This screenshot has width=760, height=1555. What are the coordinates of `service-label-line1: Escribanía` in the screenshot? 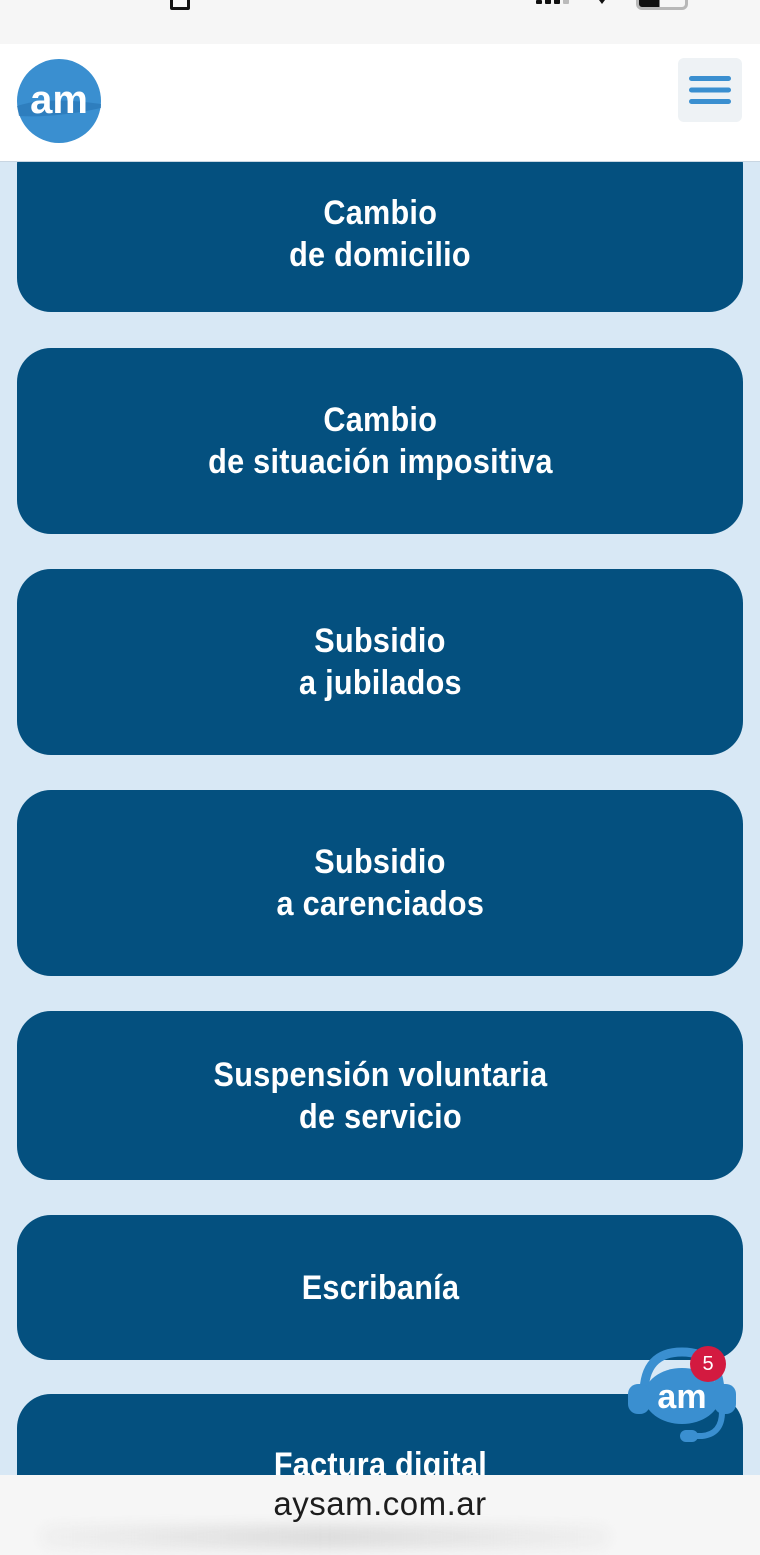 It's located at (380, 1287).